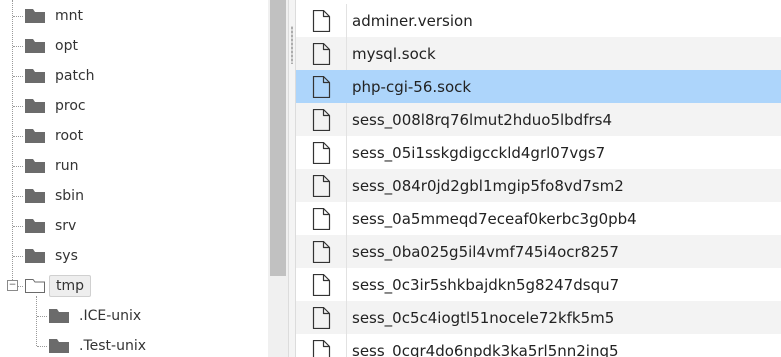 This screenshot has width=781, height=357. I want to click on open-folder-icon, so click(35, 286).